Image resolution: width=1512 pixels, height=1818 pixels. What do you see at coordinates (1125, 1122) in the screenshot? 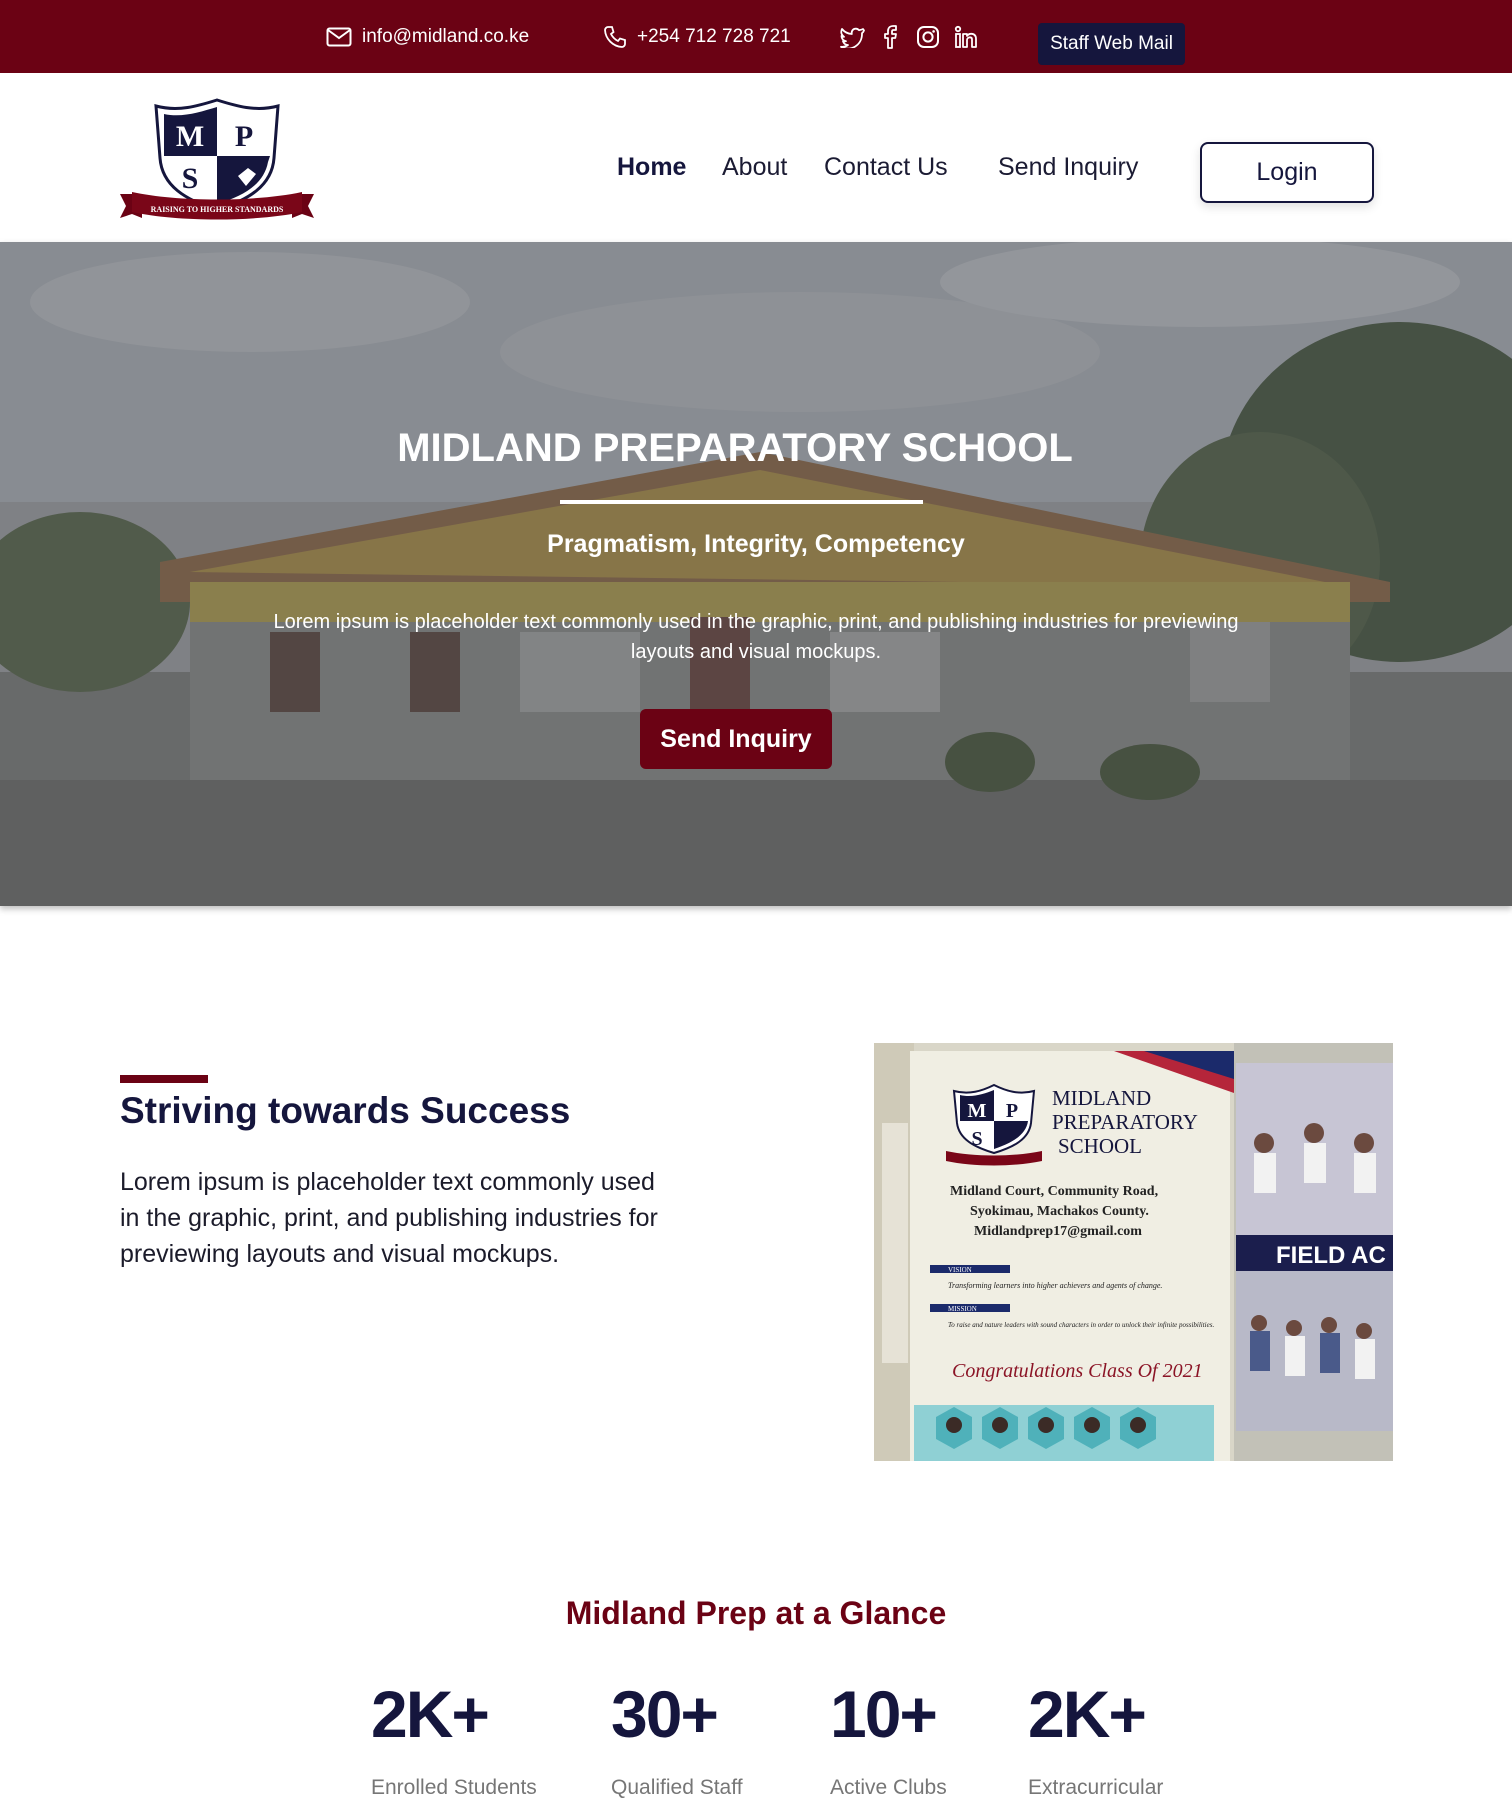
I see `banner-school-name-2: PREPARATORY` at bounding box center [1125, 1122].